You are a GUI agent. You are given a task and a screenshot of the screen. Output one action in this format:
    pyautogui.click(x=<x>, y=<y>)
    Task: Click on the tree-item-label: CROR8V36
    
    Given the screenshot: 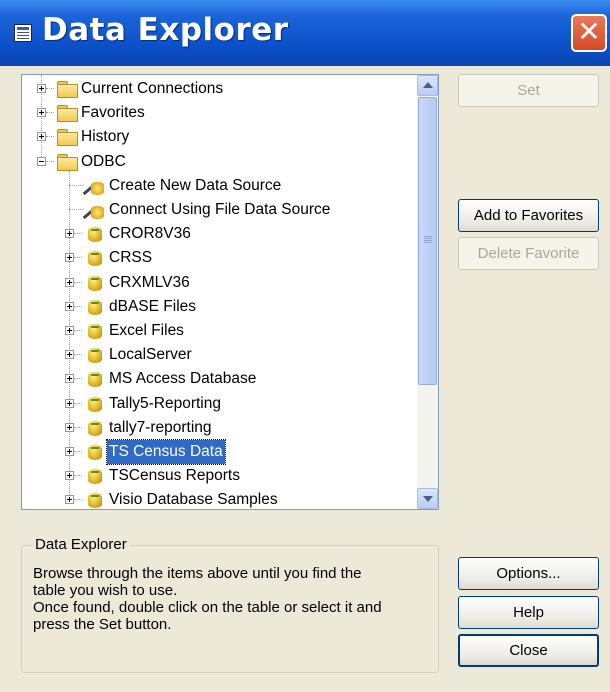 What is the action you would take?
    pyautogui.click(x=150, y=234)
    